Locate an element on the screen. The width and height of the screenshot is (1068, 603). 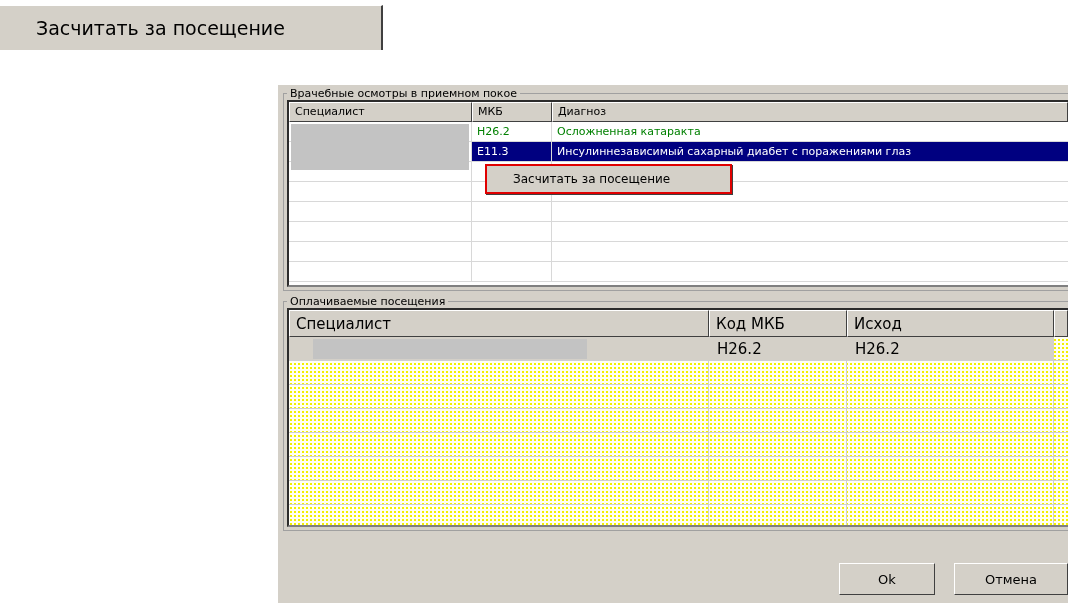
table-cell: Инсулиннезависимый сахарный диабет с поражениями глаз is located at coordinates (734, 151).